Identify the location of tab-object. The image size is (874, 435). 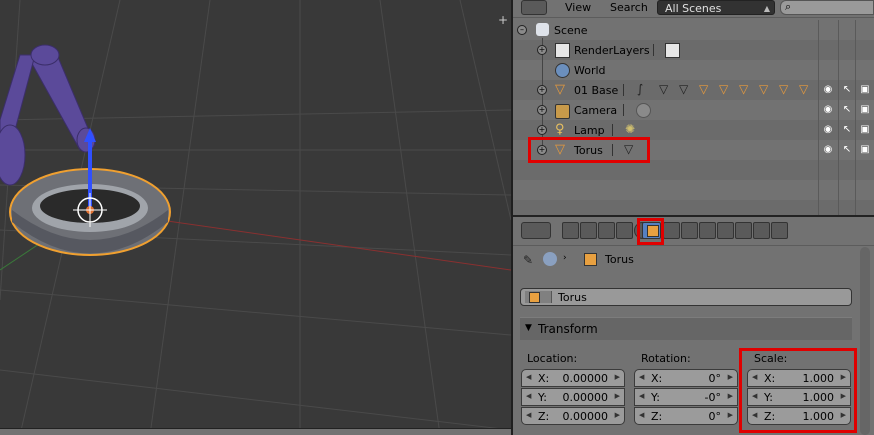
(651, 230).